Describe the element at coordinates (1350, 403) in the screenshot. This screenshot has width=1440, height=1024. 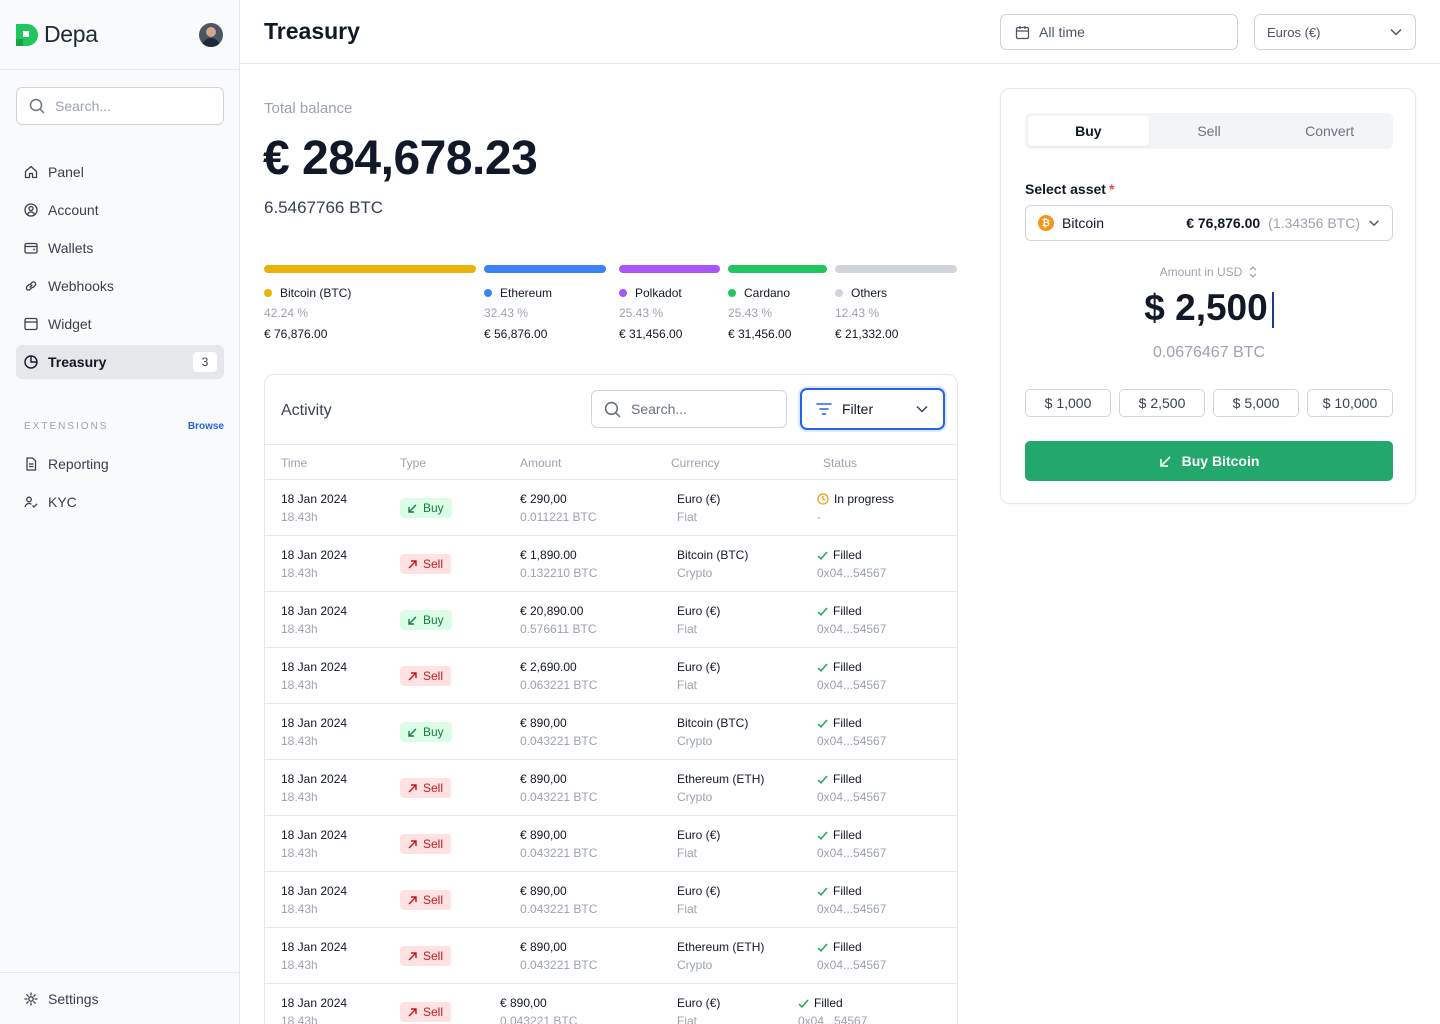
I see `preset-10000-button: $ 10,000` at that location.